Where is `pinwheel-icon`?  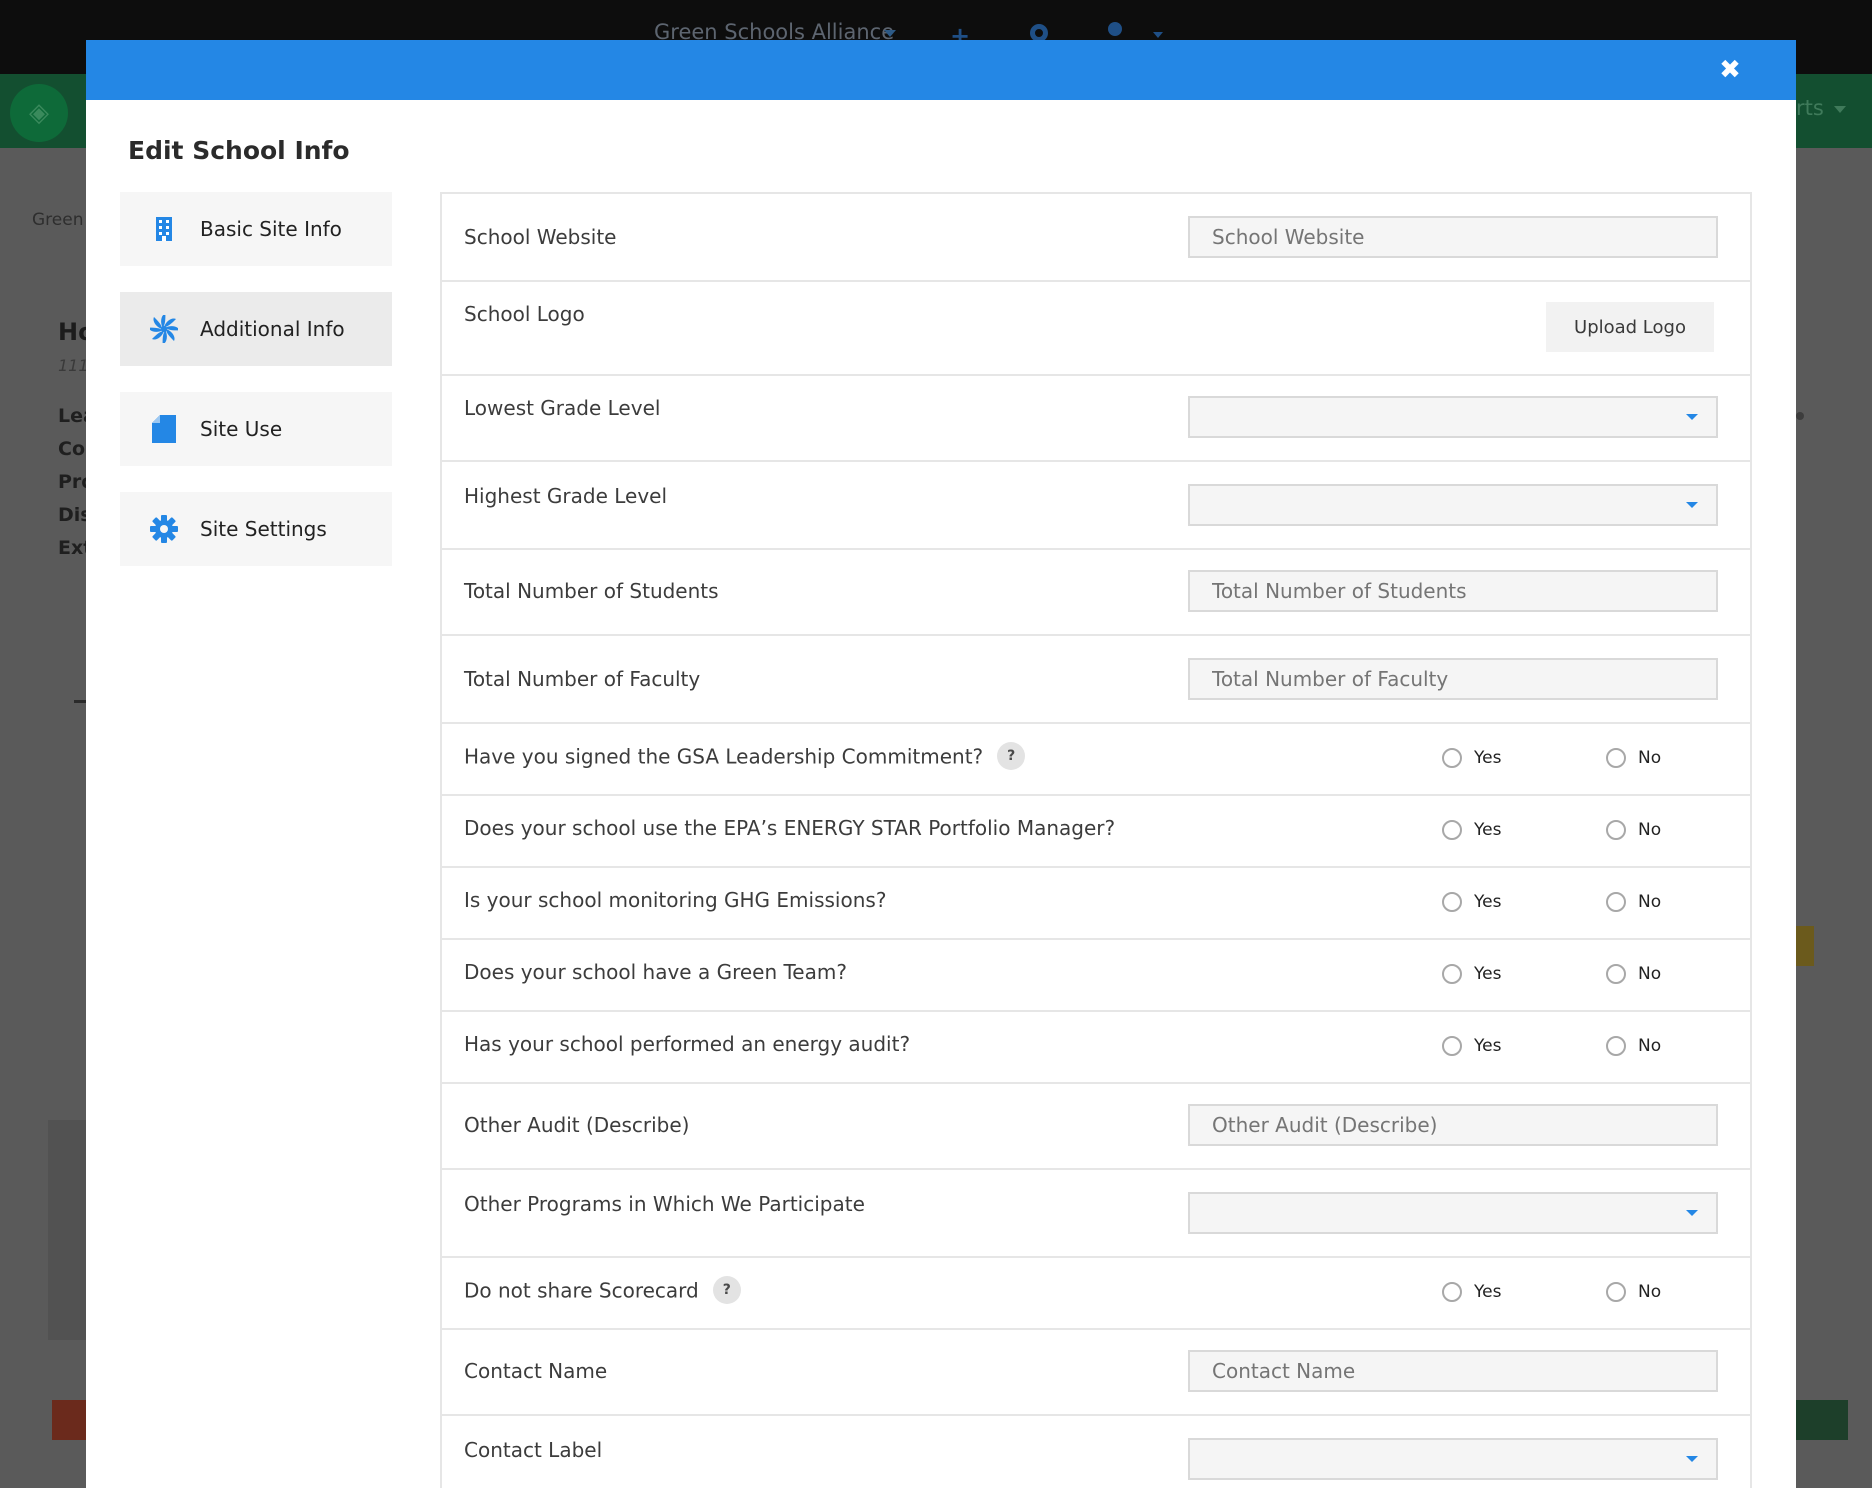 pinwheel-icon is located at coordinates (164, 329).